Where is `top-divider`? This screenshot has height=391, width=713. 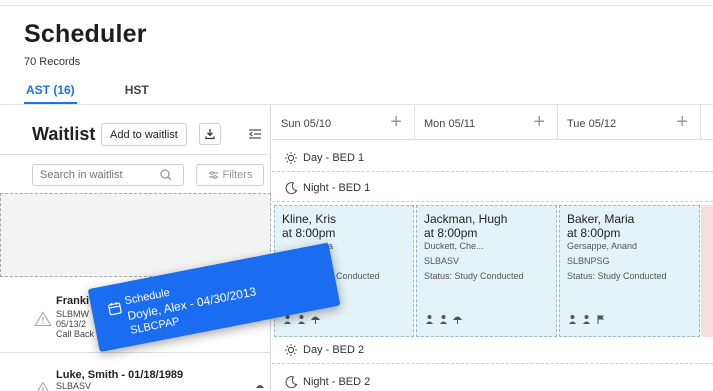 top-divider is located at coordinates (356, 3).